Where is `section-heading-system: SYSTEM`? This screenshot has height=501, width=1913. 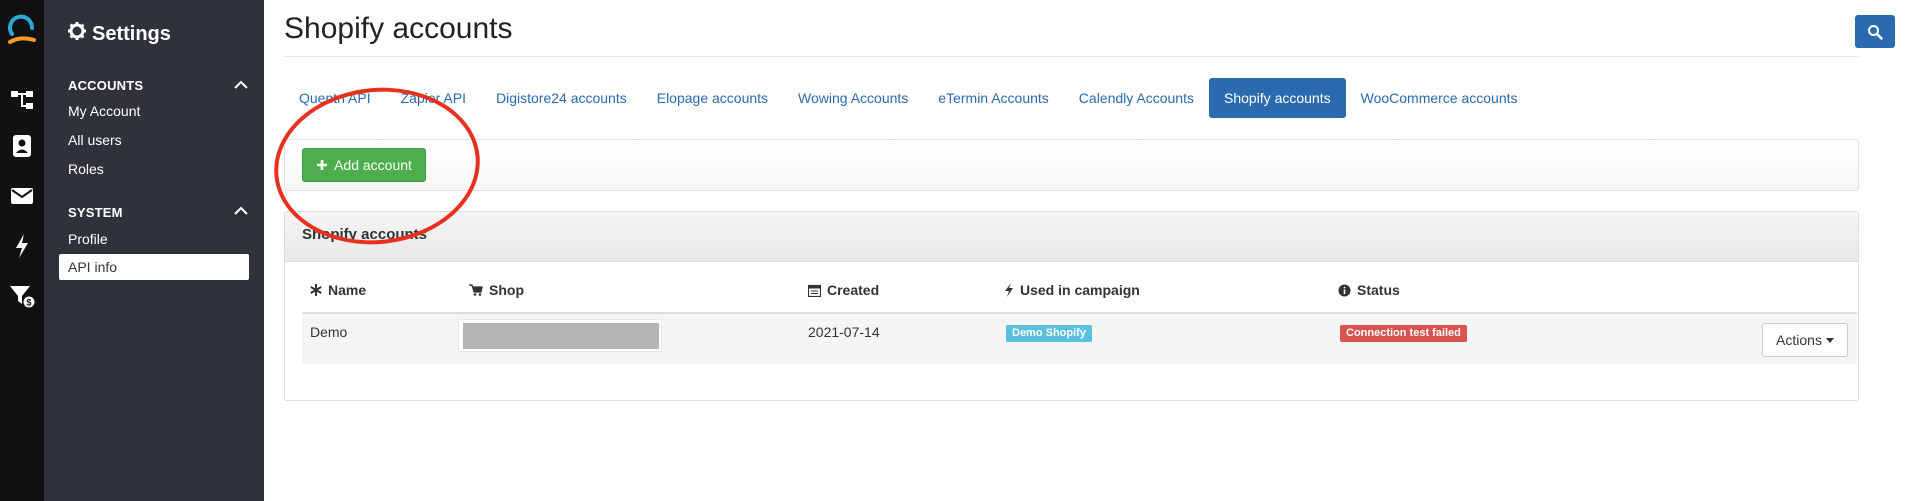 section-heading-system: SYSTEM is located at coordinates (95, 212).